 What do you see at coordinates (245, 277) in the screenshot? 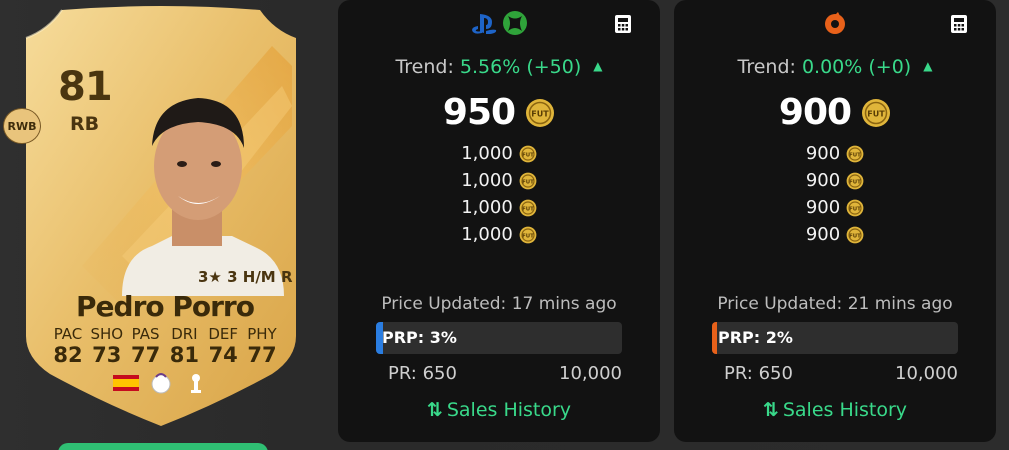
I see `skill-weakfoot-workrate: 3★ 3 H/M R` at bounding box center [245, 277].